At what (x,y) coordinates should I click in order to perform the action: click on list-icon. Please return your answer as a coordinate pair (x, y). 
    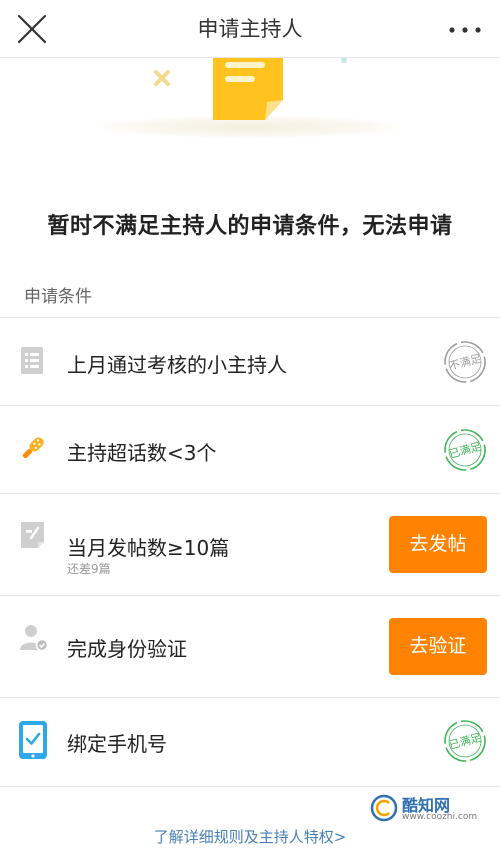
    Looking at the image, I should click on (32, 360).